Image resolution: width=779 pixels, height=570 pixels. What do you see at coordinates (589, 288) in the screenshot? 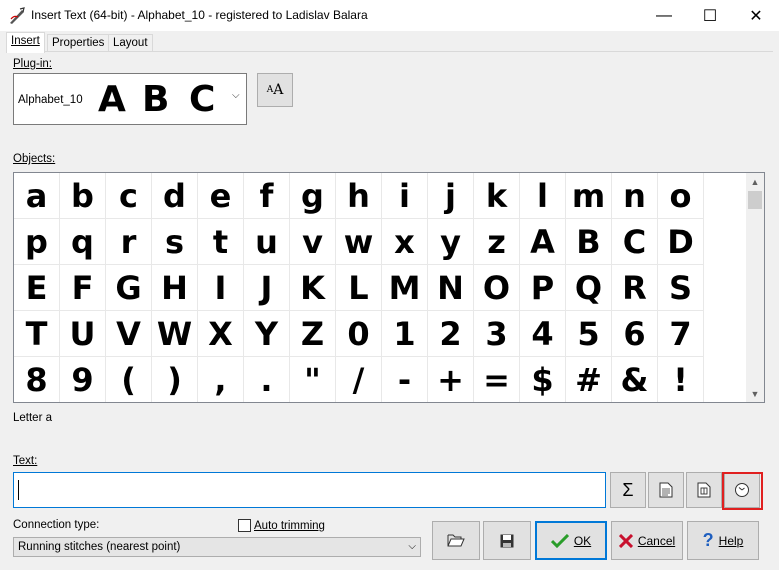
I see `glyph-cell: Q` at bounding box center [589, 288].